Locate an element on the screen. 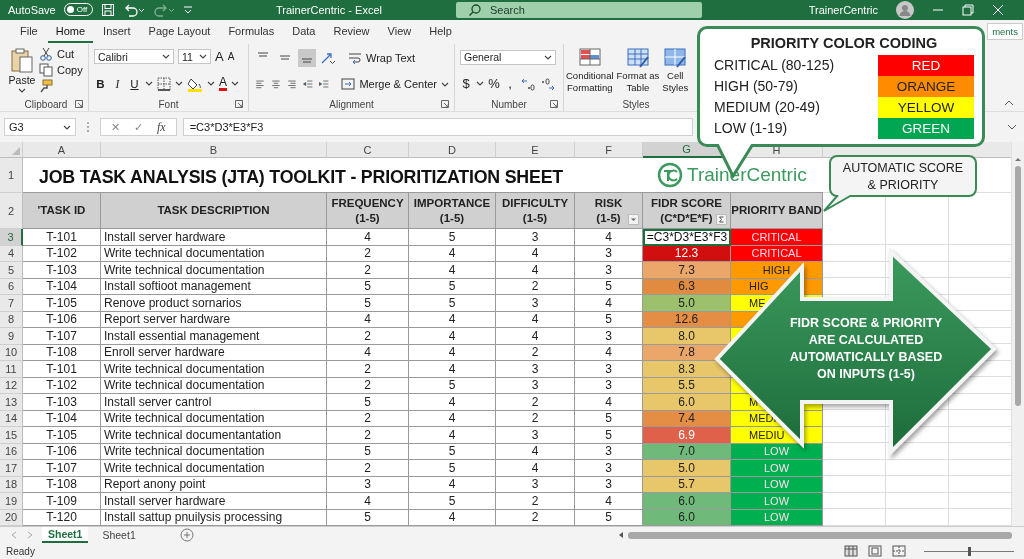  styles-button: Cell Styles is located at coordinates (675, 72).